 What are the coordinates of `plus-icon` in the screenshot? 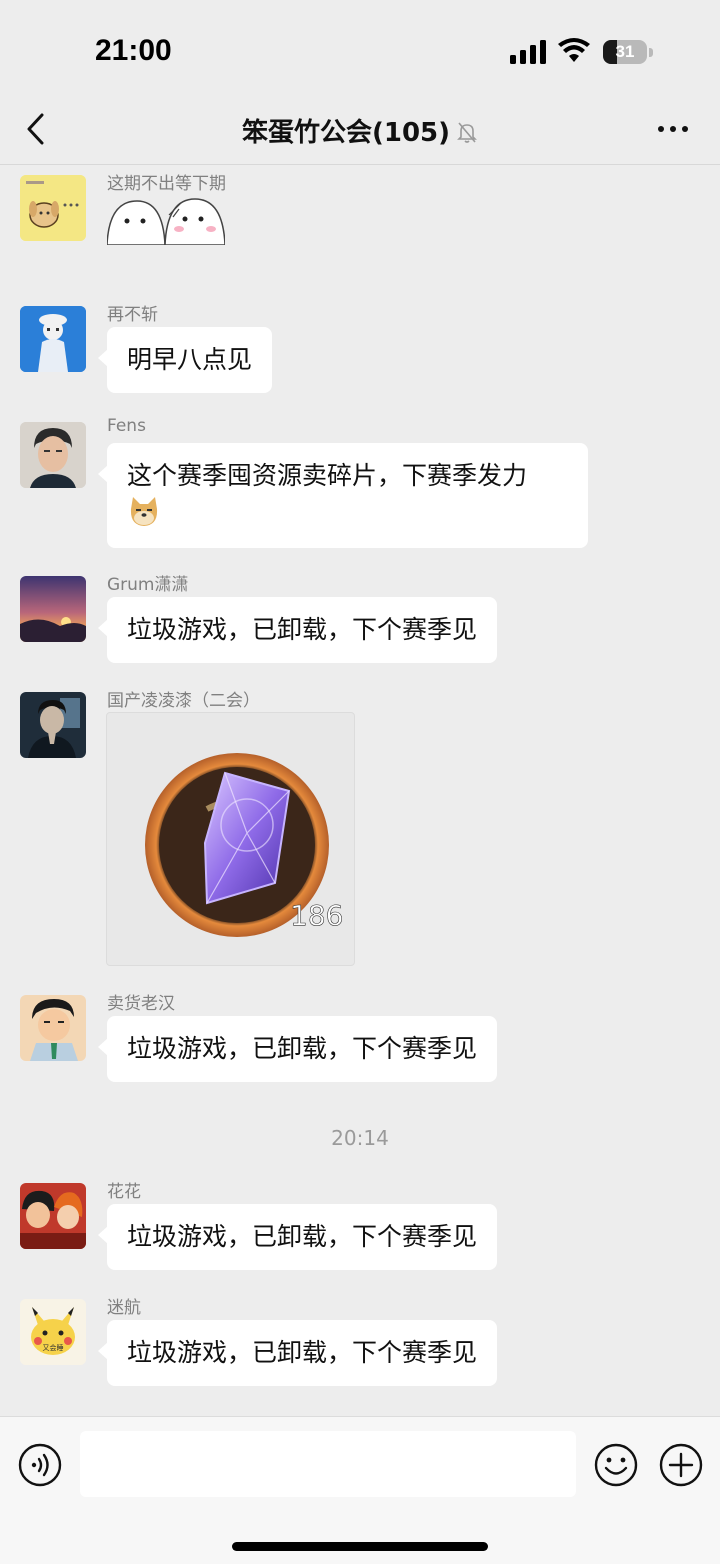 It's located at (681, 1465).